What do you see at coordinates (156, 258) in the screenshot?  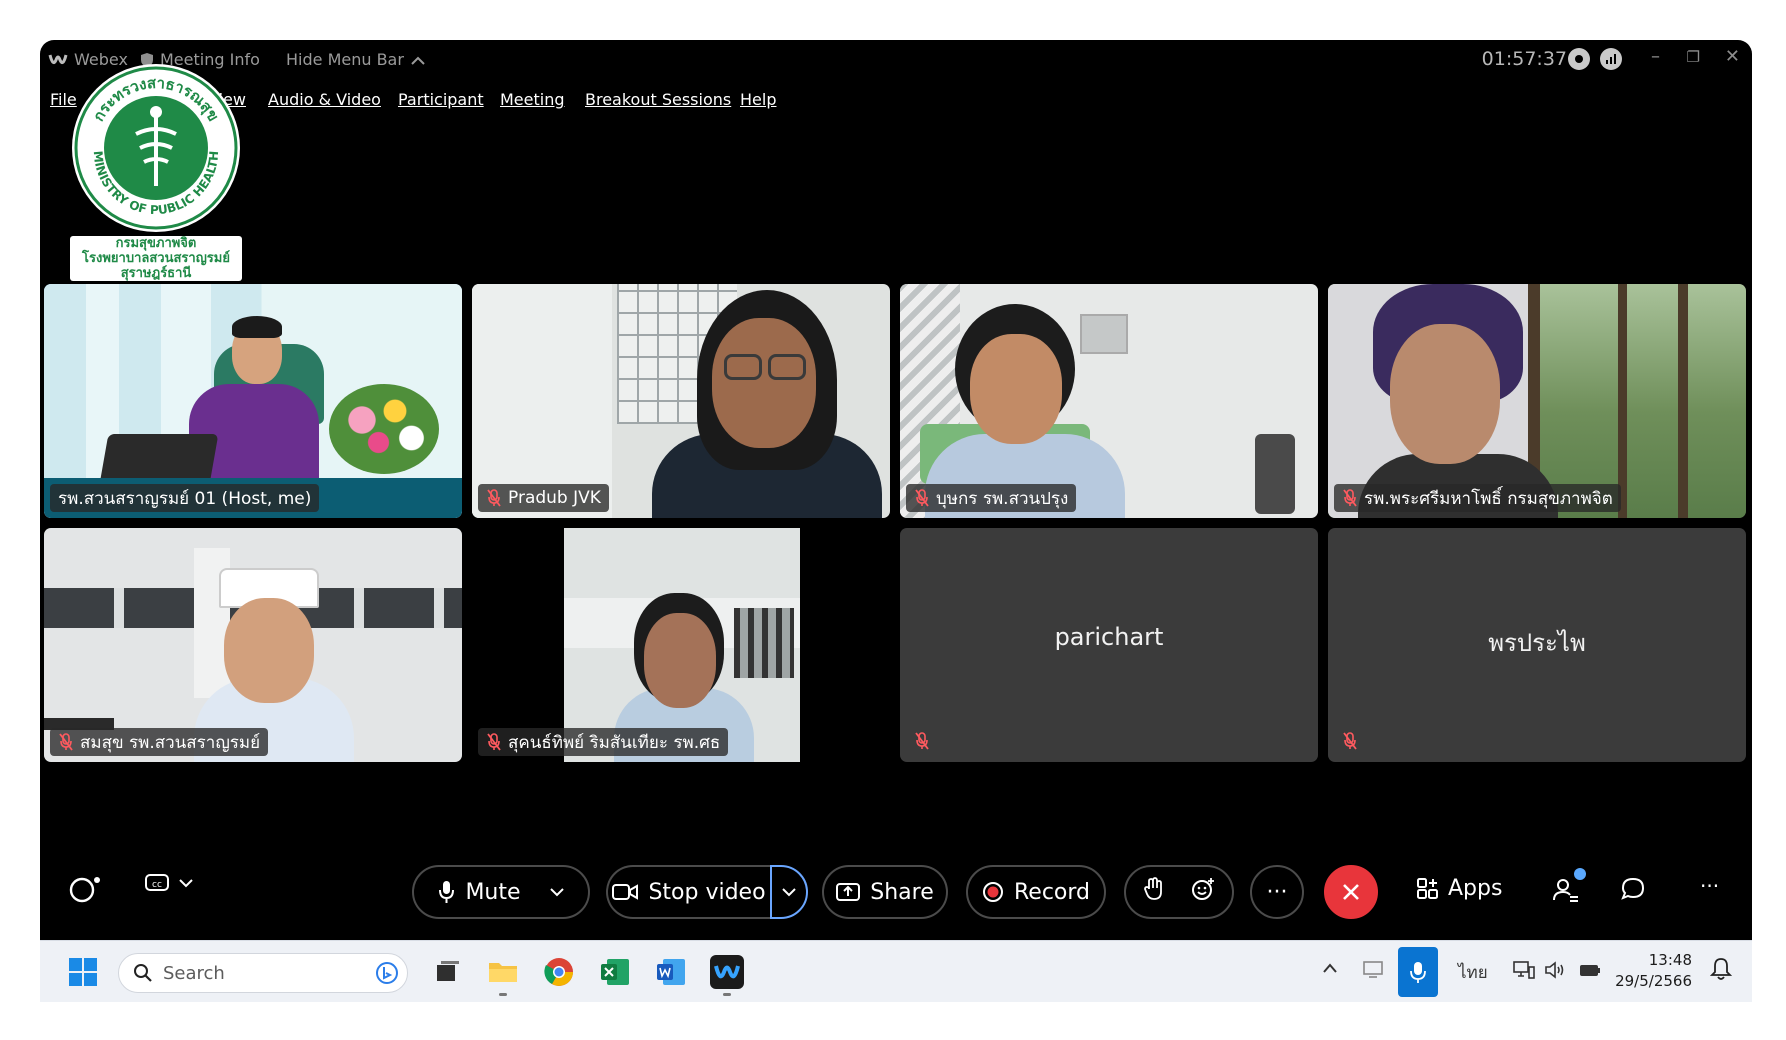 I see `logo-line-2: โรงพยาบาลสวนสราญรมย์` at bounding box center [156, 258].